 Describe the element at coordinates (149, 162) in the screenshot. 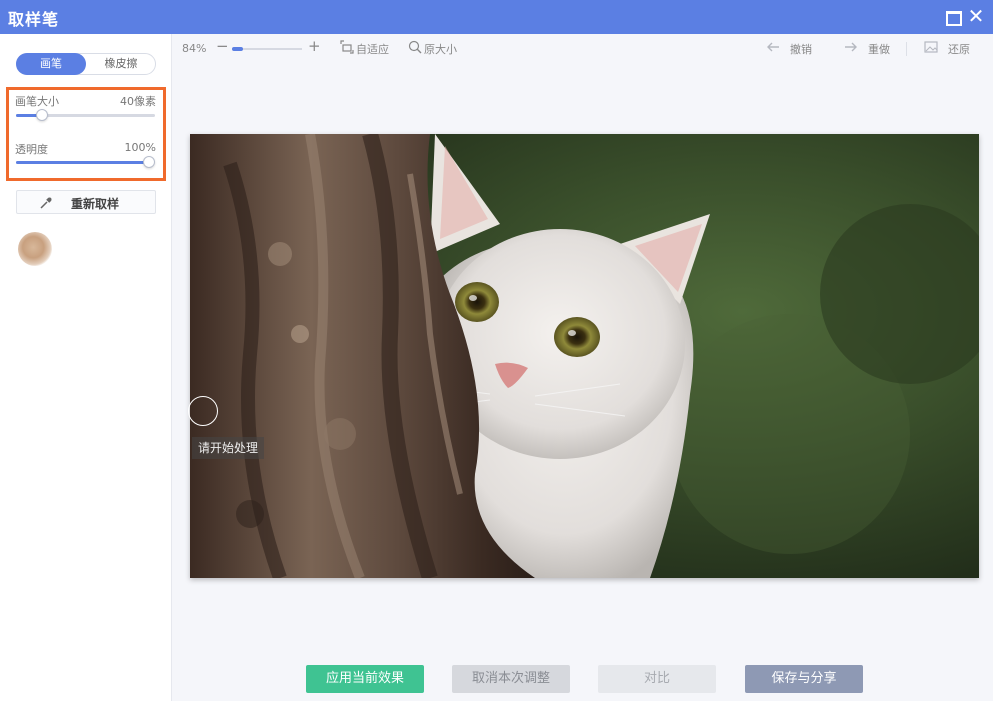

I see `opacity-slider-thumb` at that location.